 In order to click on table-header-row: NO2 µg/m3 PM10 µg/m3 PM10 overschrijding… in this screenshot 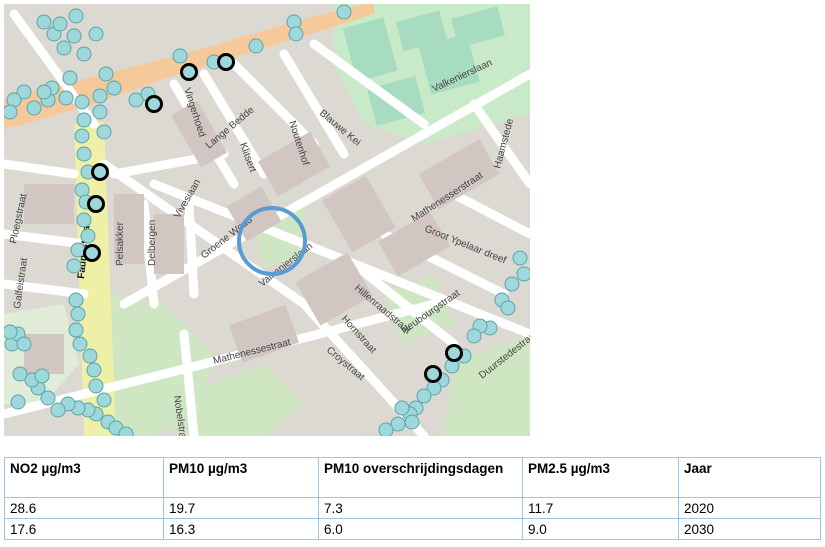, I will do `click(412, 477)`.